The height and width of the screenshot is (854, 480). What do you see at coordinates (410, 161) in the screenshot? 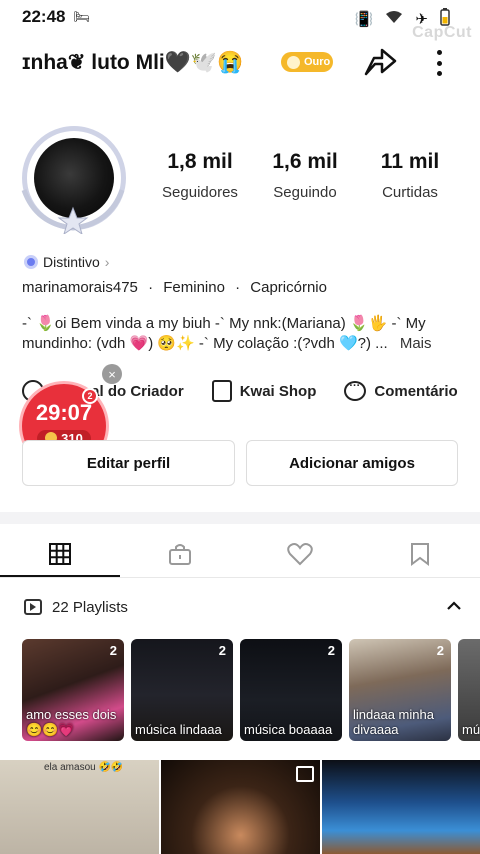
I see `stat-value: 11 mil` at bounding box center [410, 161].